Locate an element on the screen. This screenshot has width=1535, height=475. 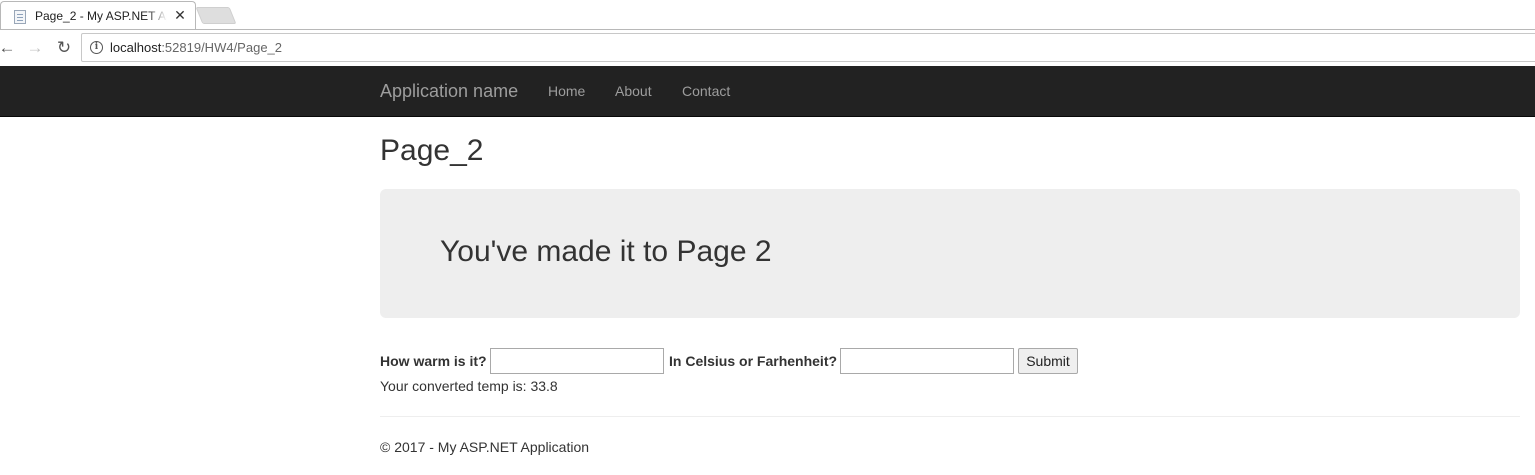
temperature-input is located at coordinates (577, 361).